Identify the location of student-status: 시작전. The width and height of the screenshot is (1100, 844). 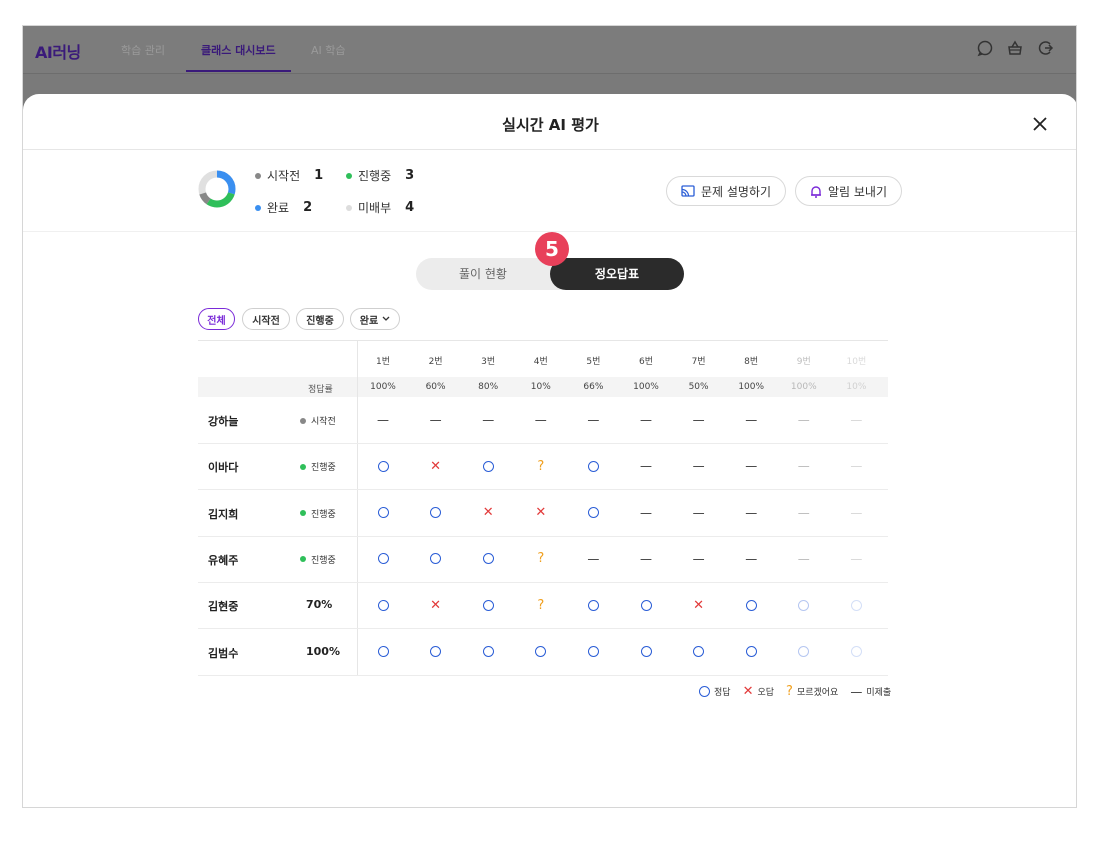
(318, 420).